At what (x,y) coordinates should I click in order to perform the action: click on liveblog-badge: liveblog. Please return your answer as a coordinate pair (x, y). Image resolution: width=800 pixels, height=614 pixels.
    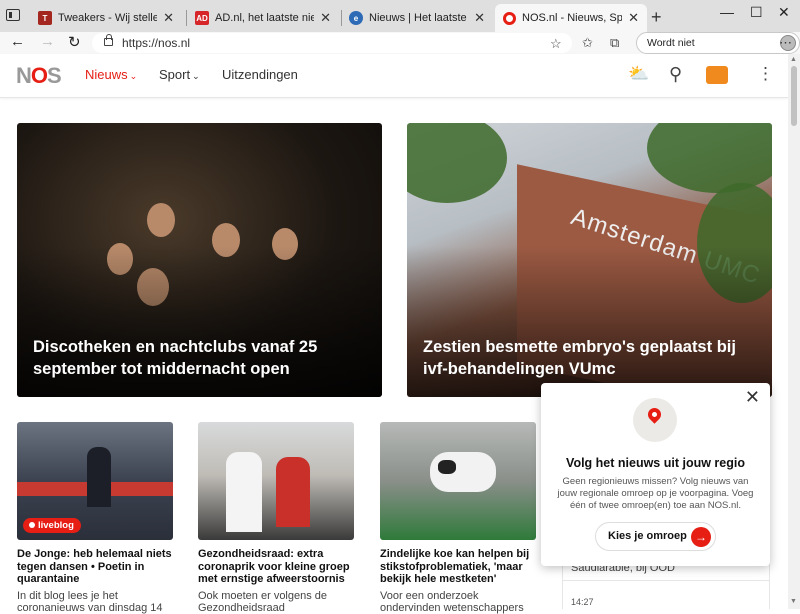
    Looking at the image, I should click on (52, 525).